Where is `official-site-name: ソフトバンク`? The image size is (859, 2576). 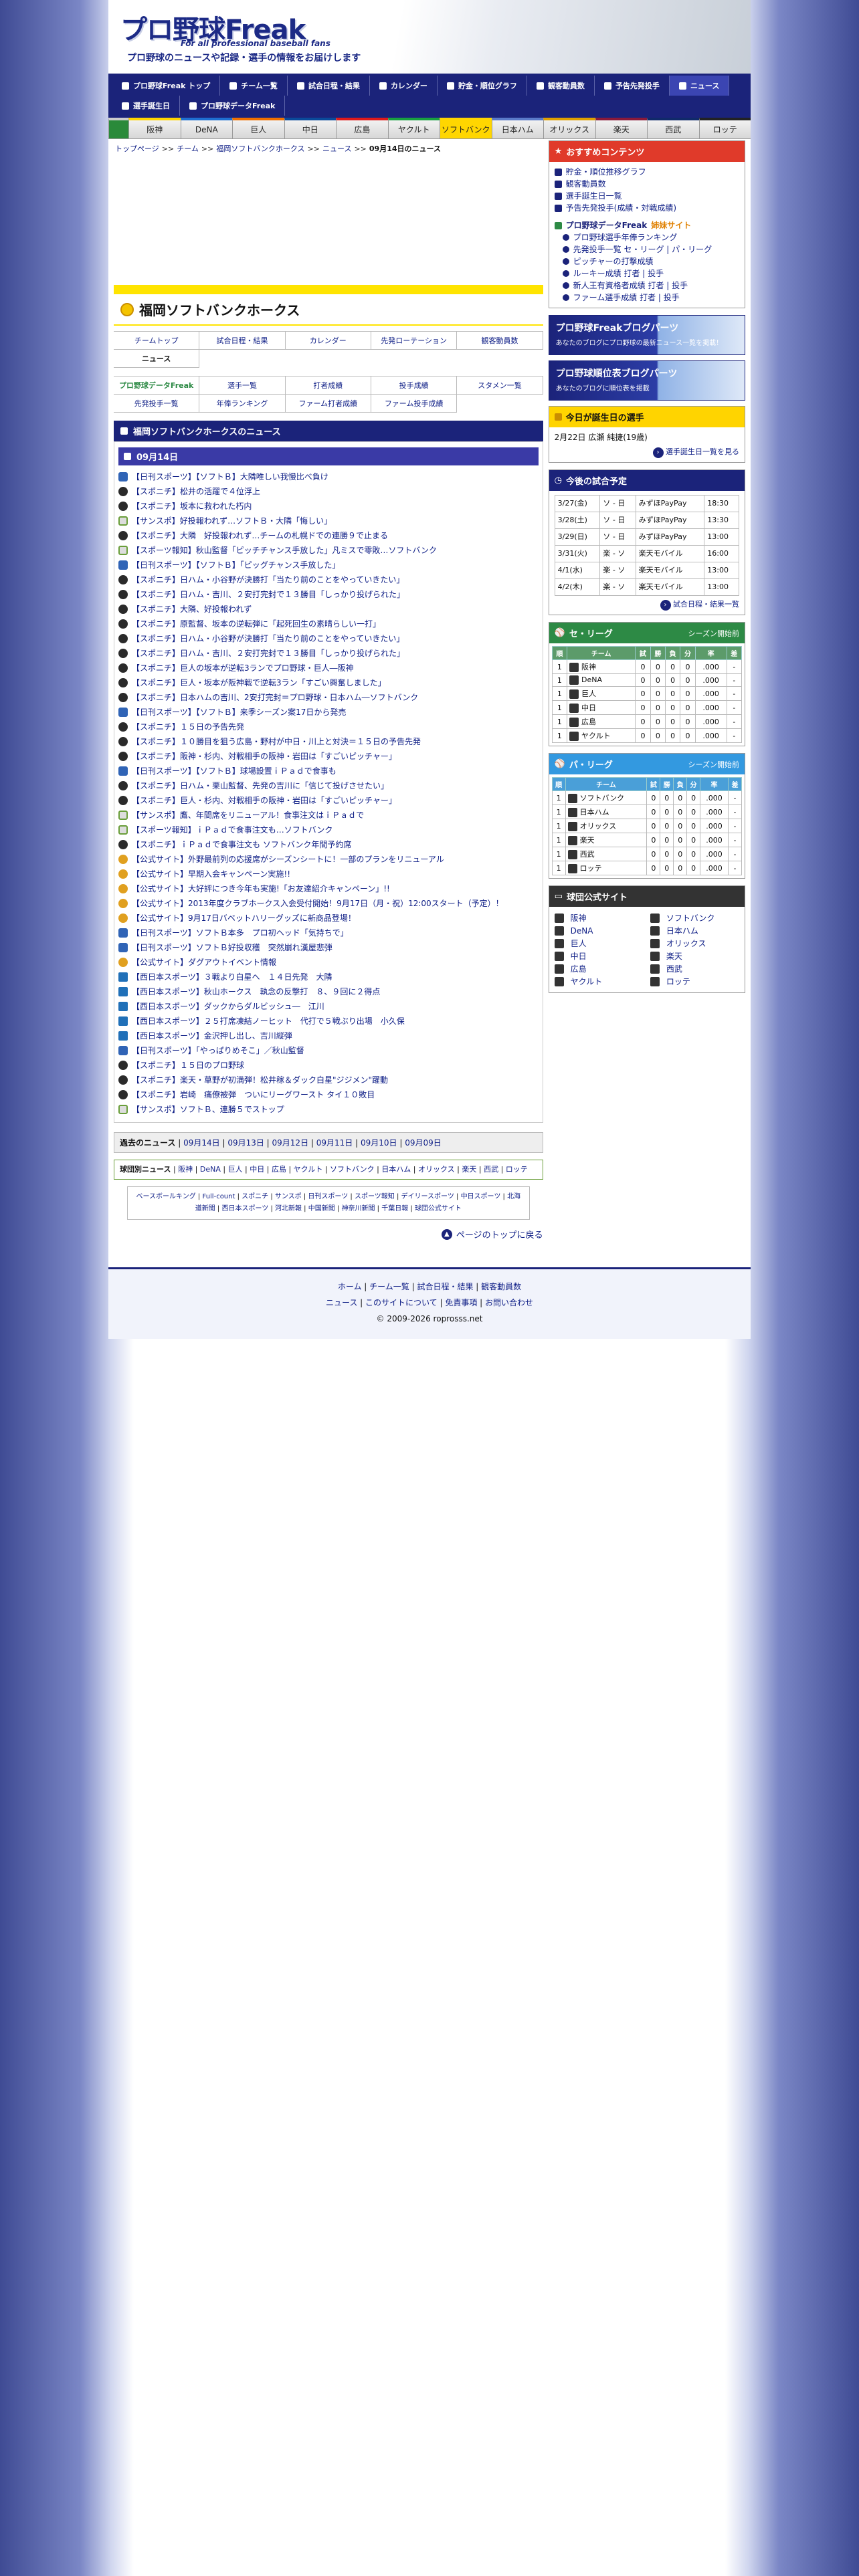
official-site-name: ソフトバンク is located at coordinates (691, 918).